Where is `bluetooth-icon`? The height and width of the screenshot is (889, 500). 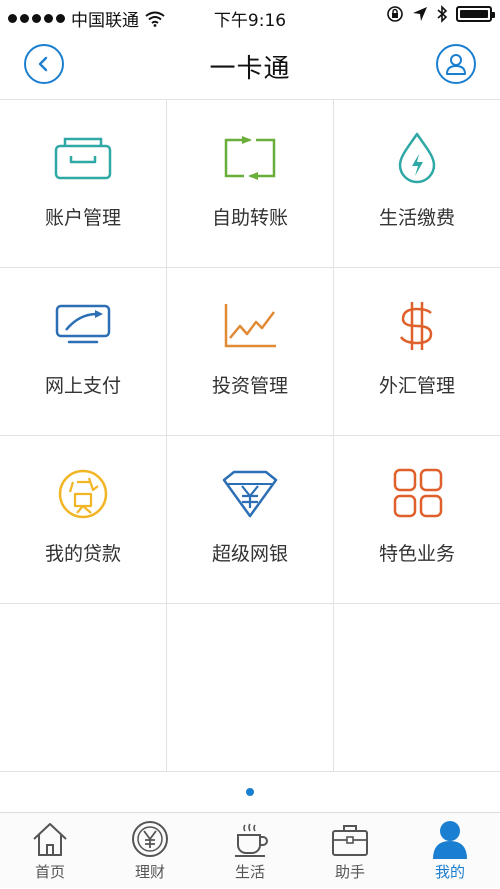 bluetooth-icon is located at coordinates (442, 14).